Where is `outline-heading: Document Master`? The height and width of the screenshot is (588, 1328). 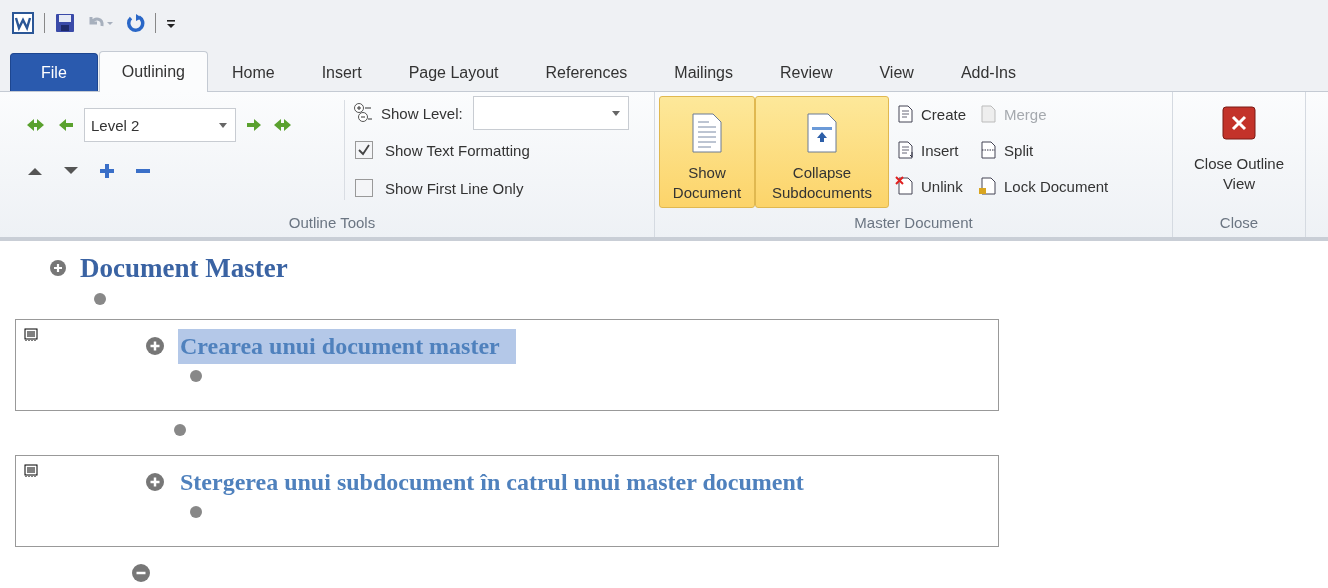 outline-heading: Document Master is located at coordinates (184, 268).